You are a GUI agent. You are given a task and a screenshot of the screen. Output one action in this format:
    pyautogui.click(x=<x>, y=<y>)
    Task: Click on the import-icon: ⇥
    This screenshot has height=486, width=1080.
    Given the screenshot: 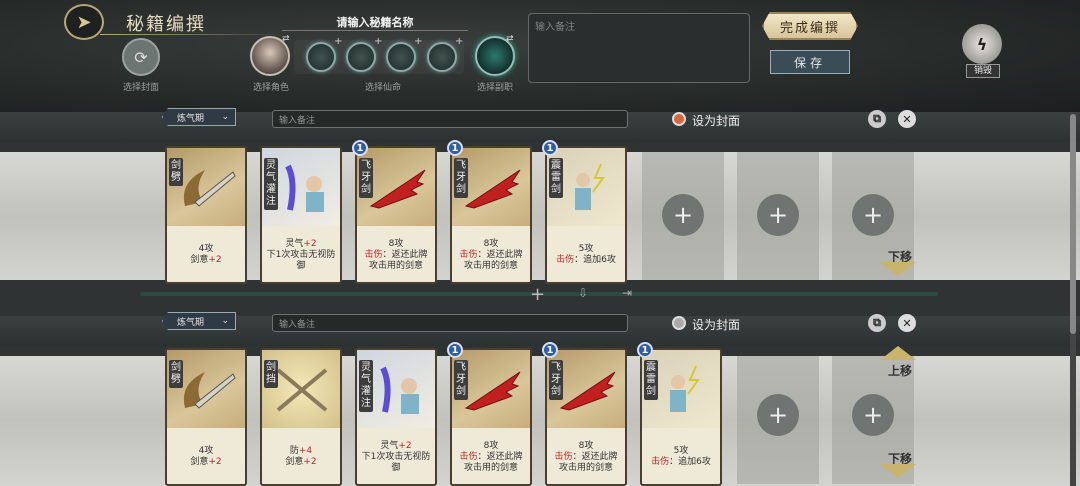 What is the action you would take?
    pyautogui.click(x=627, y=293)
    